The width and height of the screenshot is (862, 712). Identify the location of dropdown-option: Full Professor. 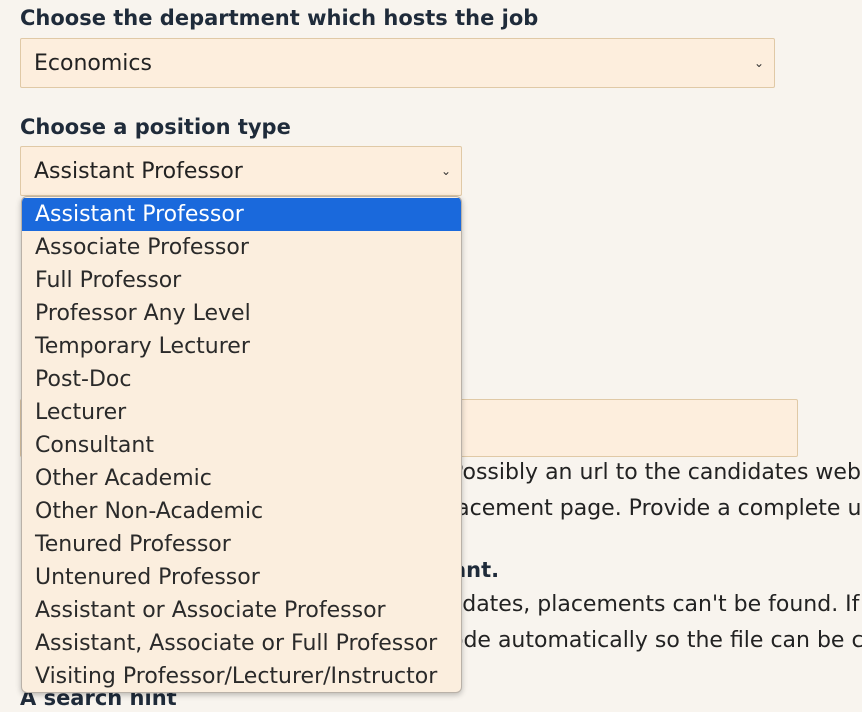
(241, 280).